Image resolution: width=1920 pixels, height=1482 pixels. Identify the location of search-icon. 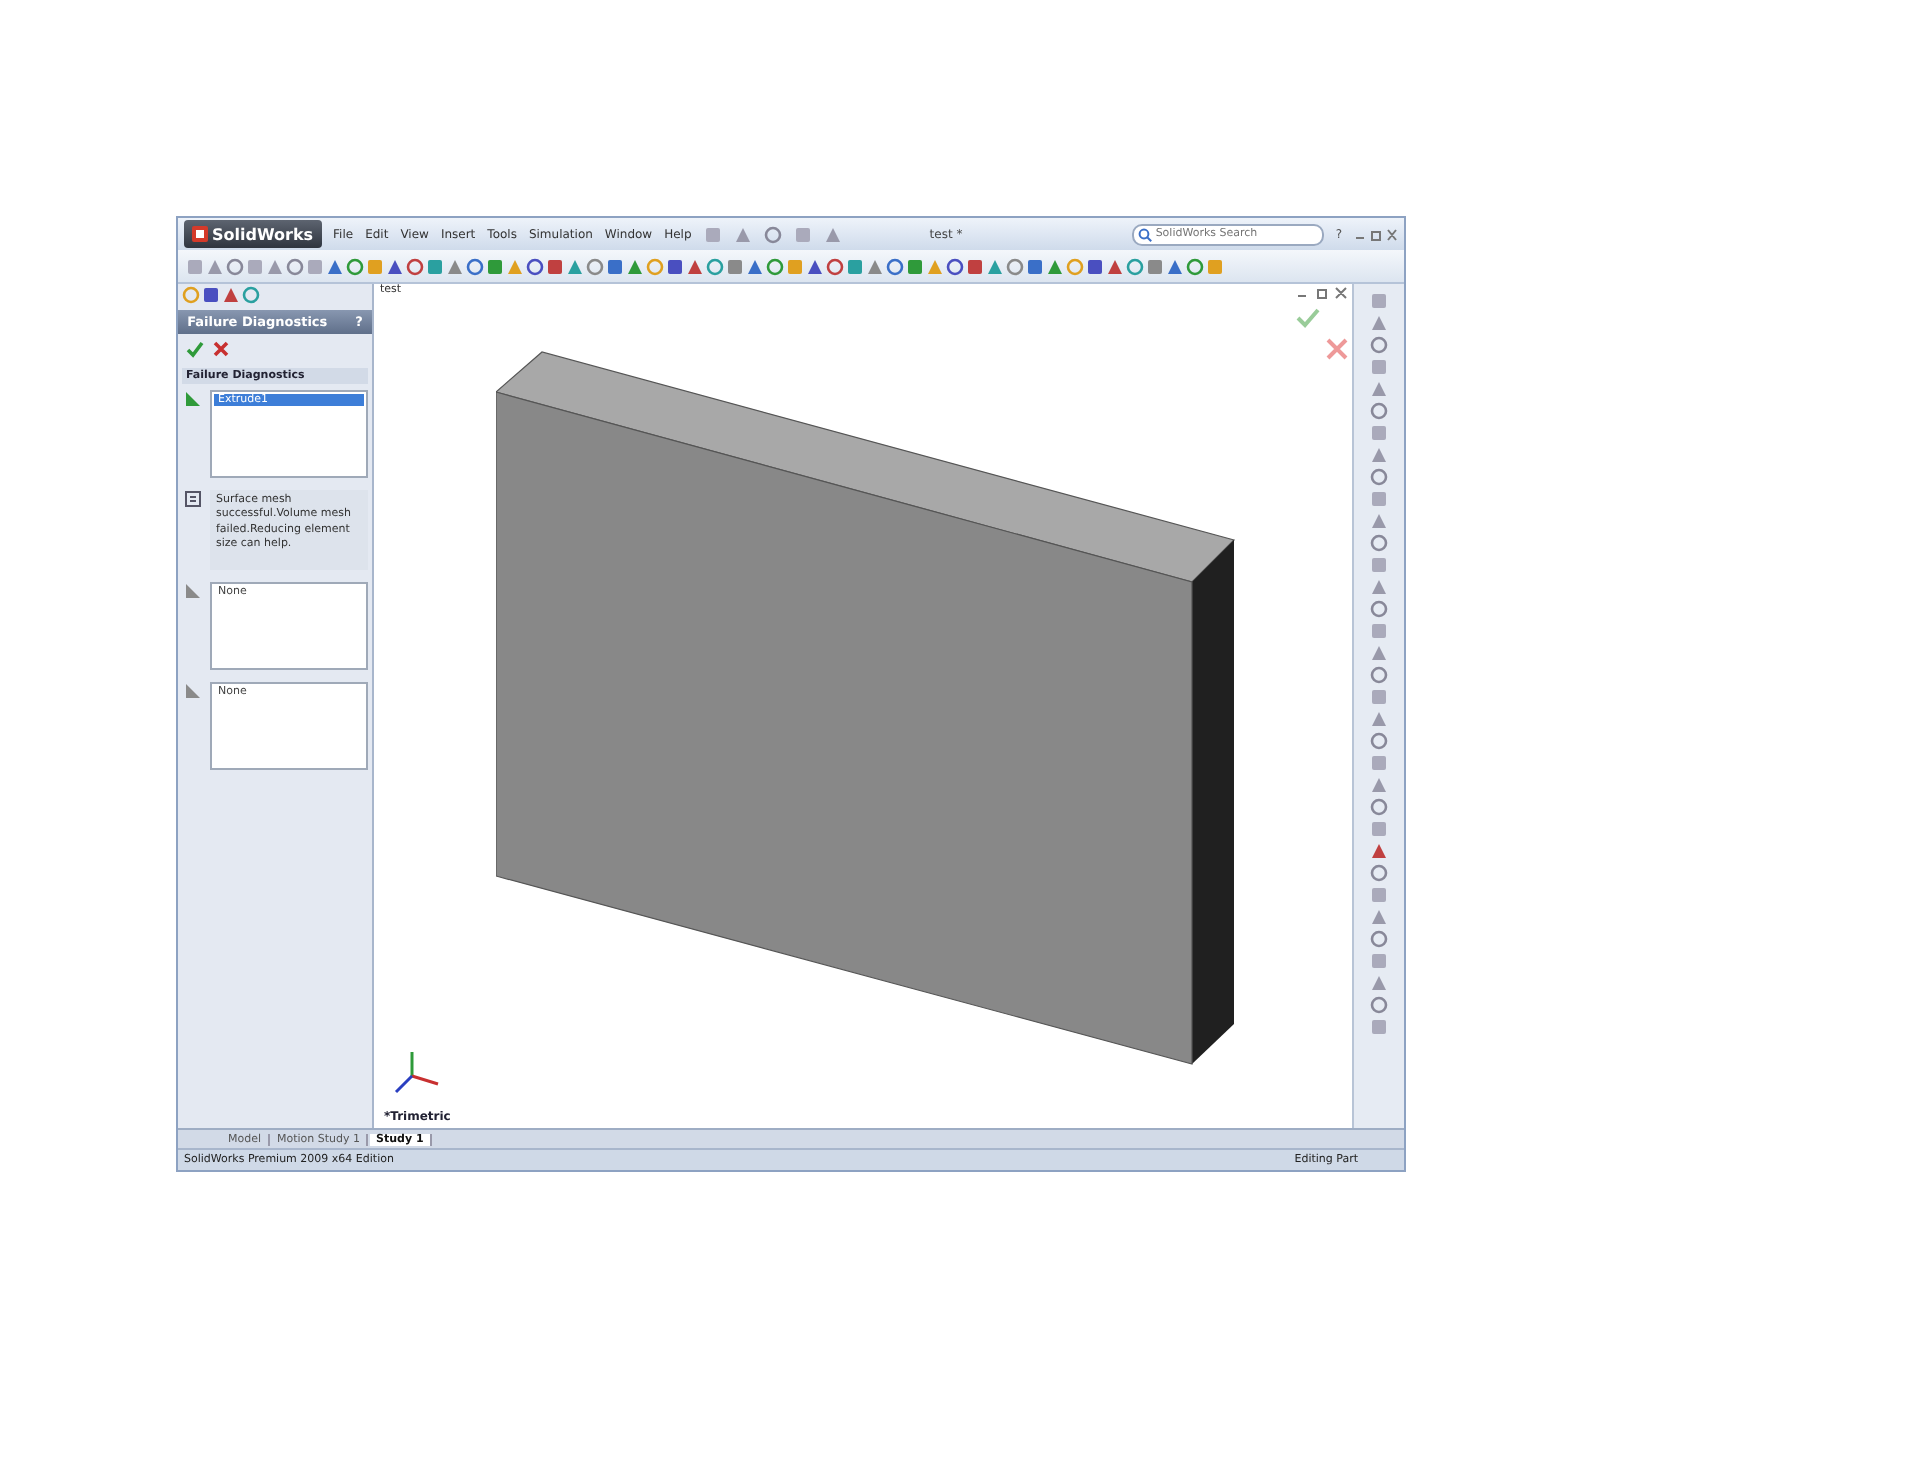
(1144, 234).